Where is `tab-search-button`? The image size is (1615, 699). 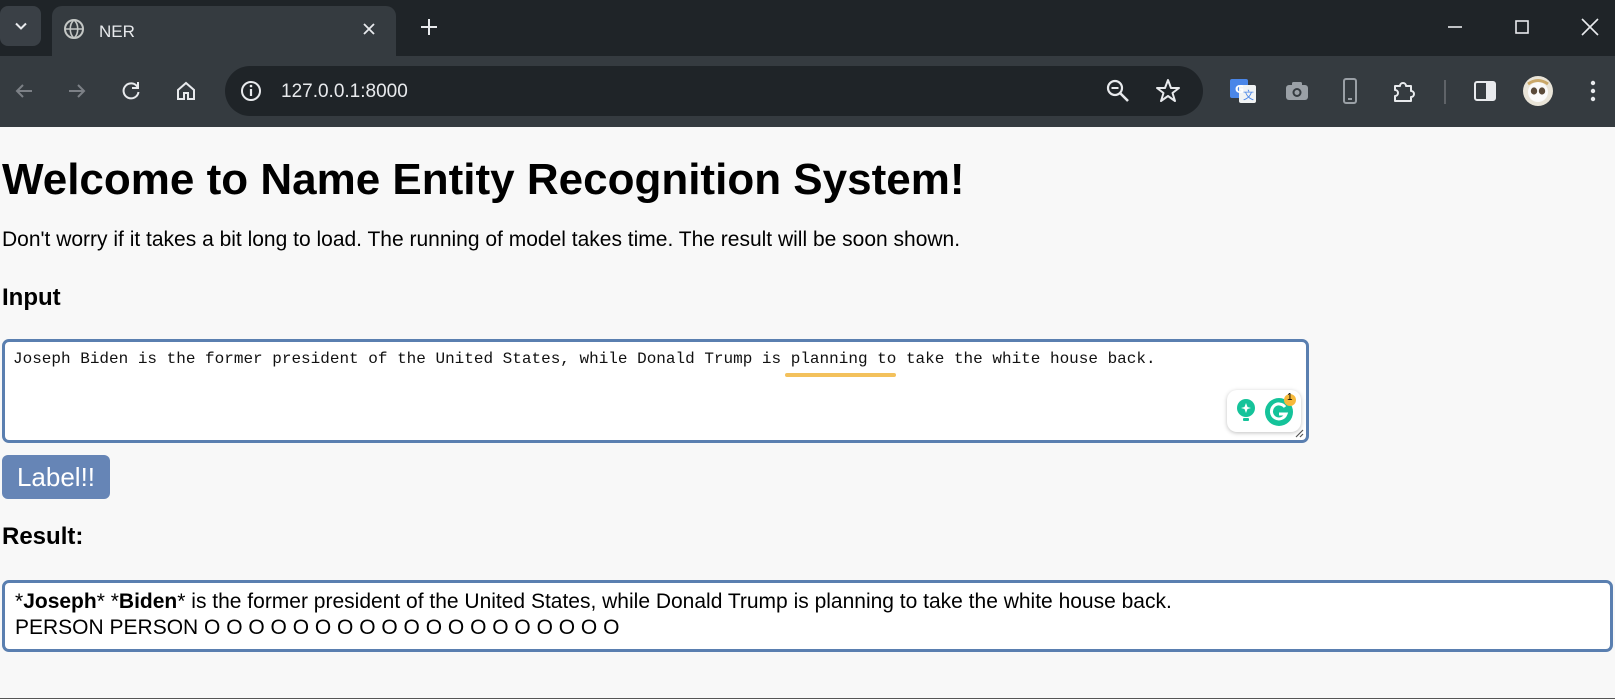
tab-search-button is located at coordinates (20, 26).